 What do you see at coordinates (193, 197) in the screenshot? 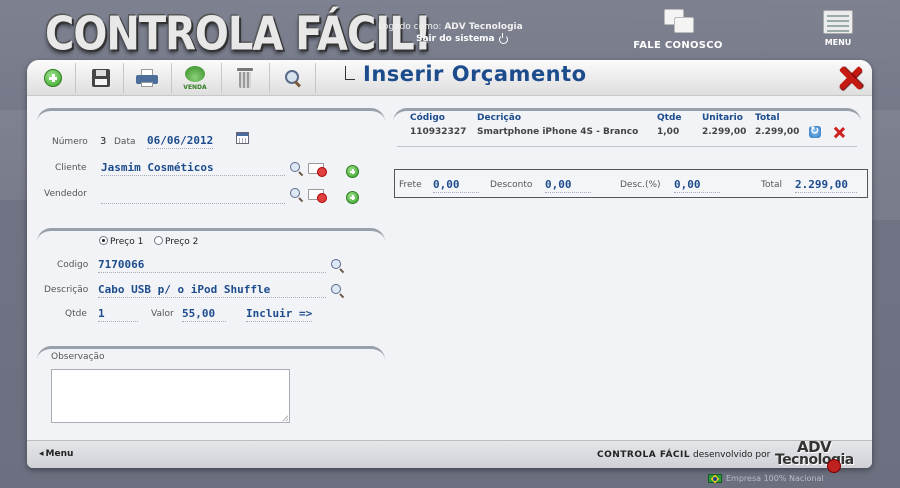
I see `vendedor-field` at bounding box center [193, 197].